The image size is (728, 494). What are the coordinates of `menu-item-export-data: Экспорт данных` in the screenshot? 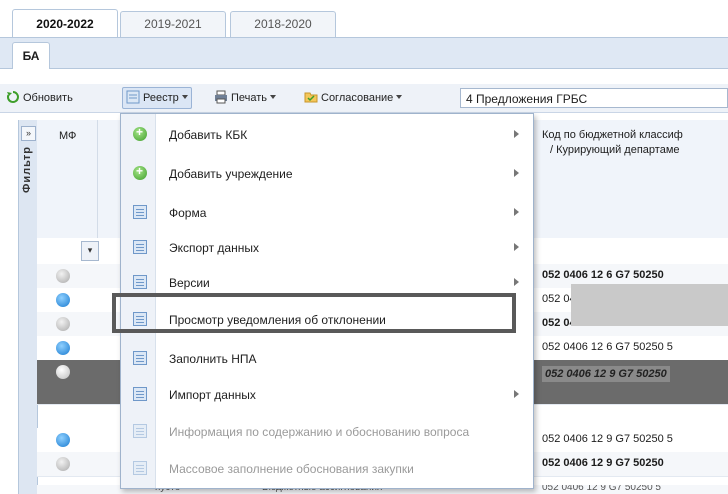 It's located at (327, 248).